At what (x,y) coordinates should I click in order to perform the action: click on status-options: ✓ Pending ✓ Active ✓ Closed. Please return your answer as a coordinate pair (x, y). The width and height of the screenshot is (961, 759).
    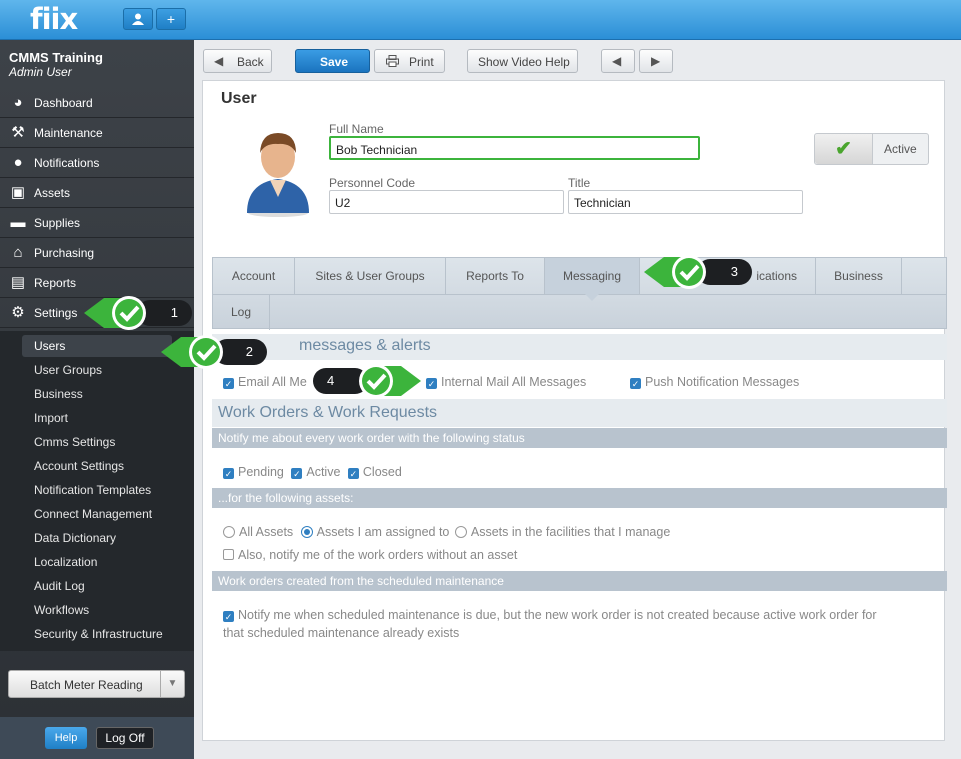
    Looking at the image, I should click on (312, 472).